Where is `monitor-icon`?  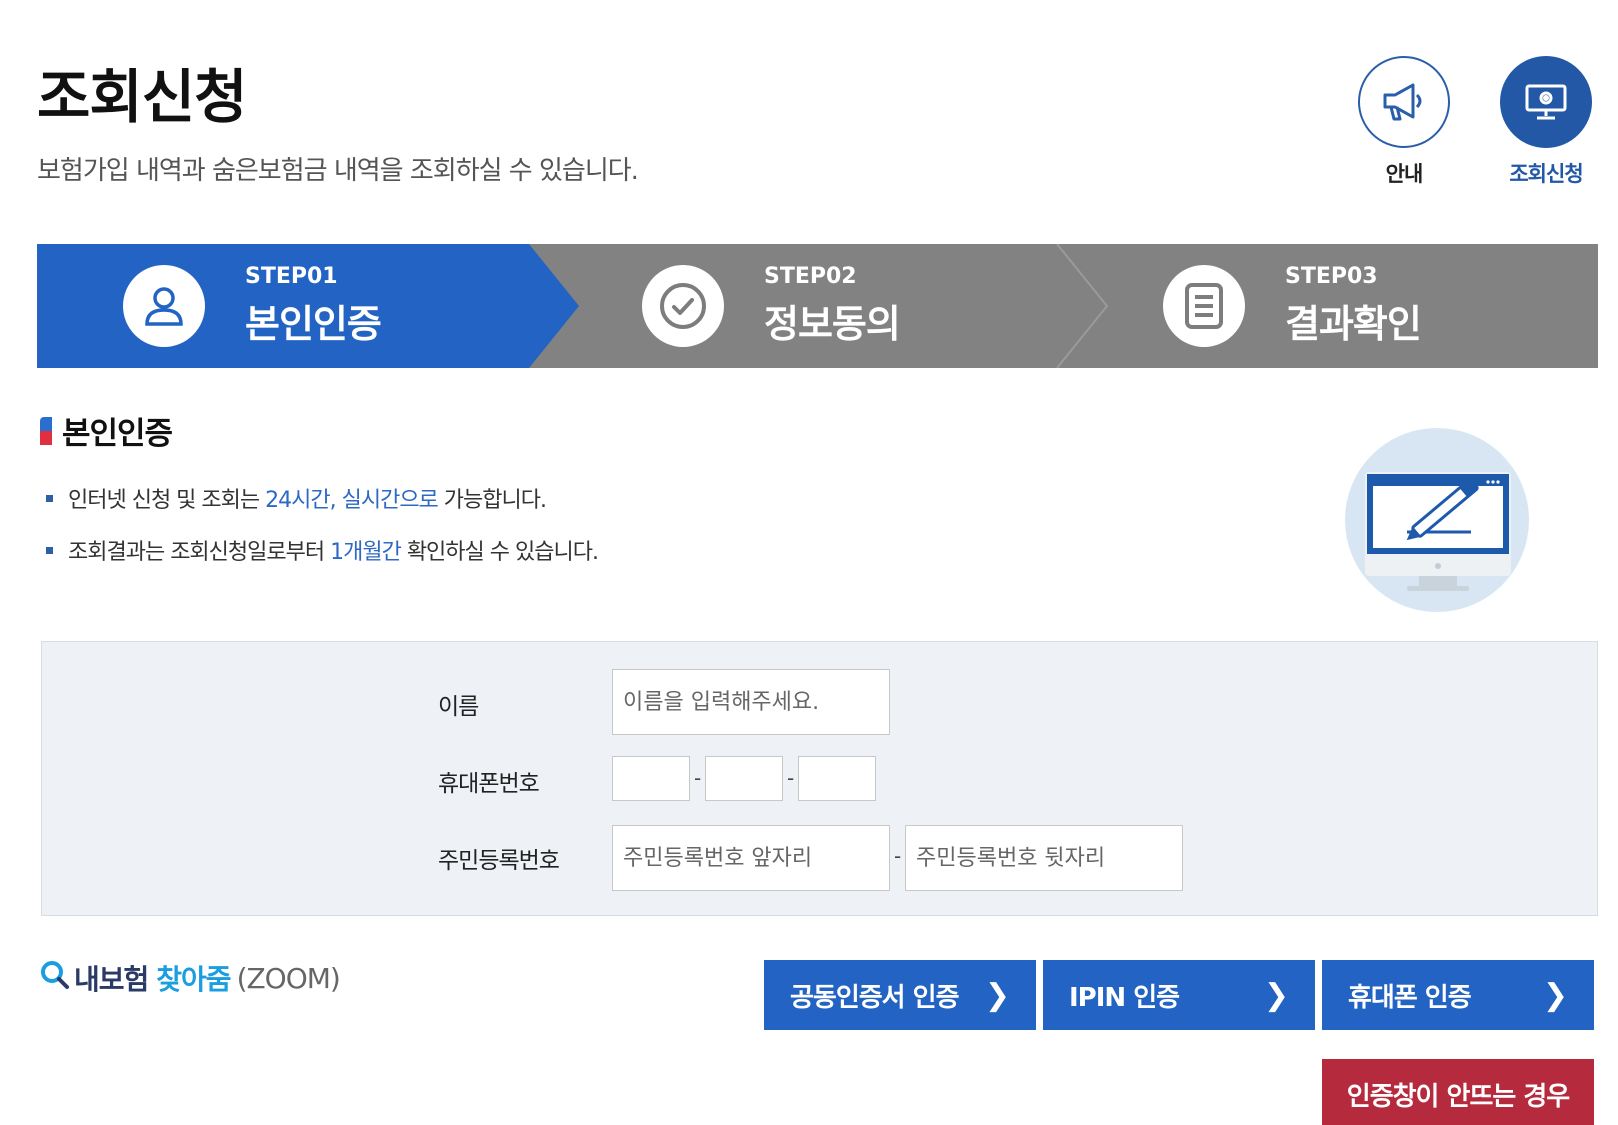 monitor-icon is located at coordinates (1546, 102).